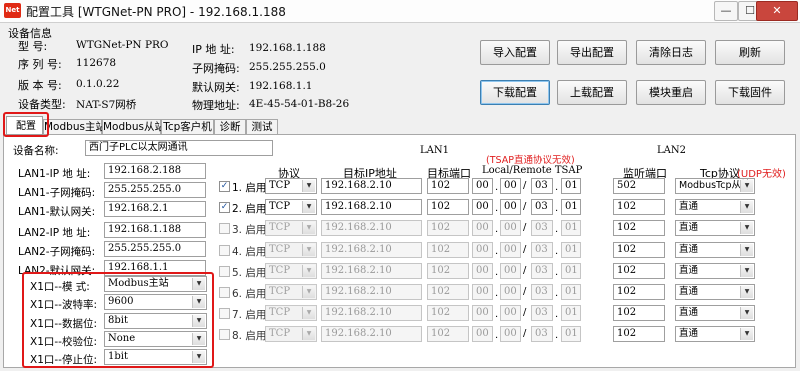  What do you see at coordinates (592, 52) in the screenshot?
I see `export-config-button: 导出配置` at bounding box center [592, 52].